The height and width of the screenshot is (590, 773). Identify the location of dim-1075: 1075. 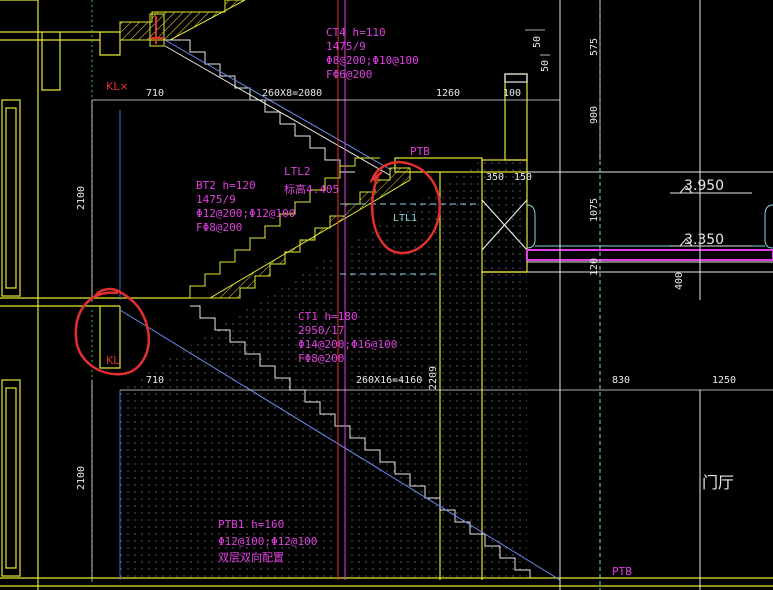
(594, 210).